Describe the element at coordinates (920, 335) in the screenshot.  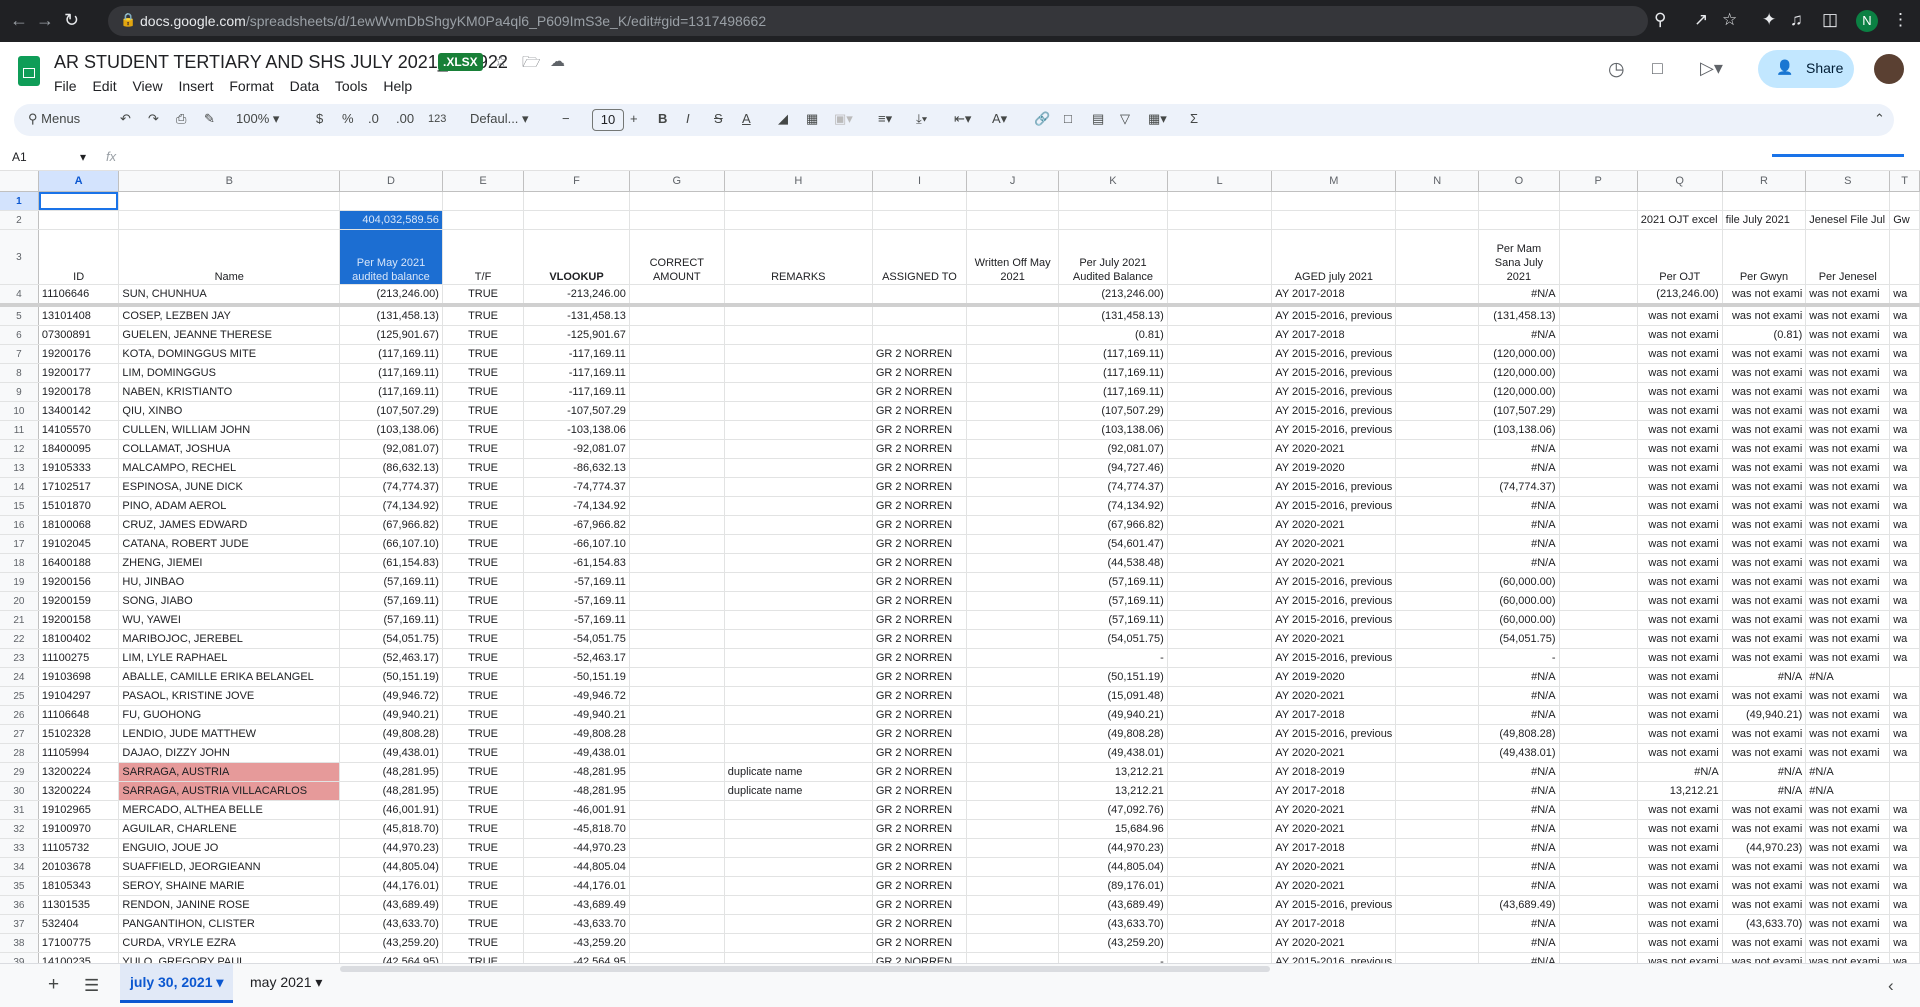
I see `cell-i` at that location.